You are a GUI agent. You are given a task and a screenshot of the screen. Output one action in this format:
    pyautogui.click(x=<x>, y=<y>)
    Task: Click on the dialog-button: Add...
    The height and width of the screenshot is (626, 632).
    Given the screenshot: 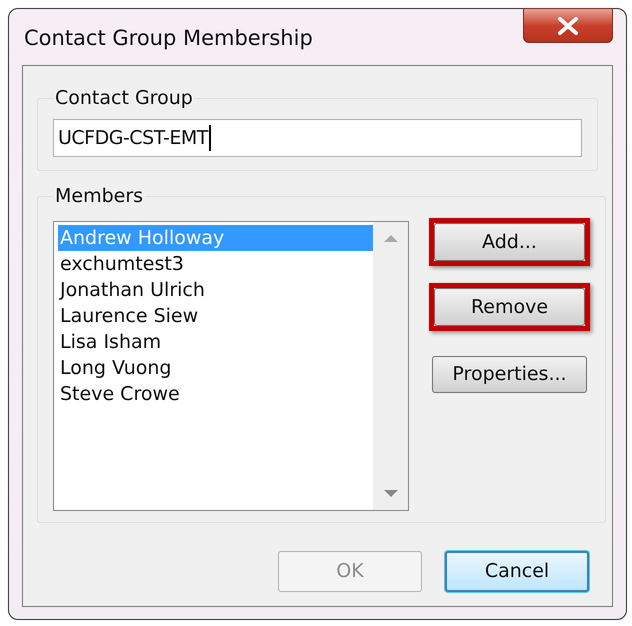 What is the action you would take?
    pyautogui.click(x=509, y=242)
    